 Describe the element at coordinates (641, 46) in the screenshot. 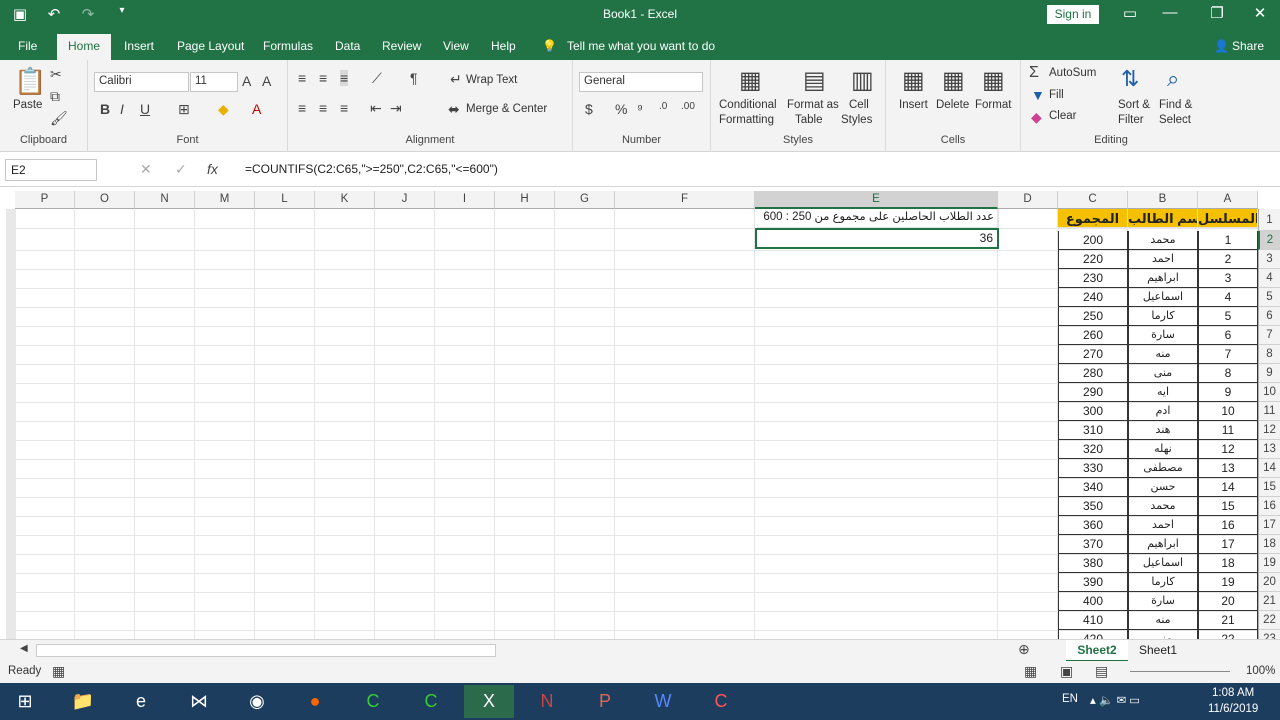

I see `tell-me-search: Tell me what you want to do` at that location.